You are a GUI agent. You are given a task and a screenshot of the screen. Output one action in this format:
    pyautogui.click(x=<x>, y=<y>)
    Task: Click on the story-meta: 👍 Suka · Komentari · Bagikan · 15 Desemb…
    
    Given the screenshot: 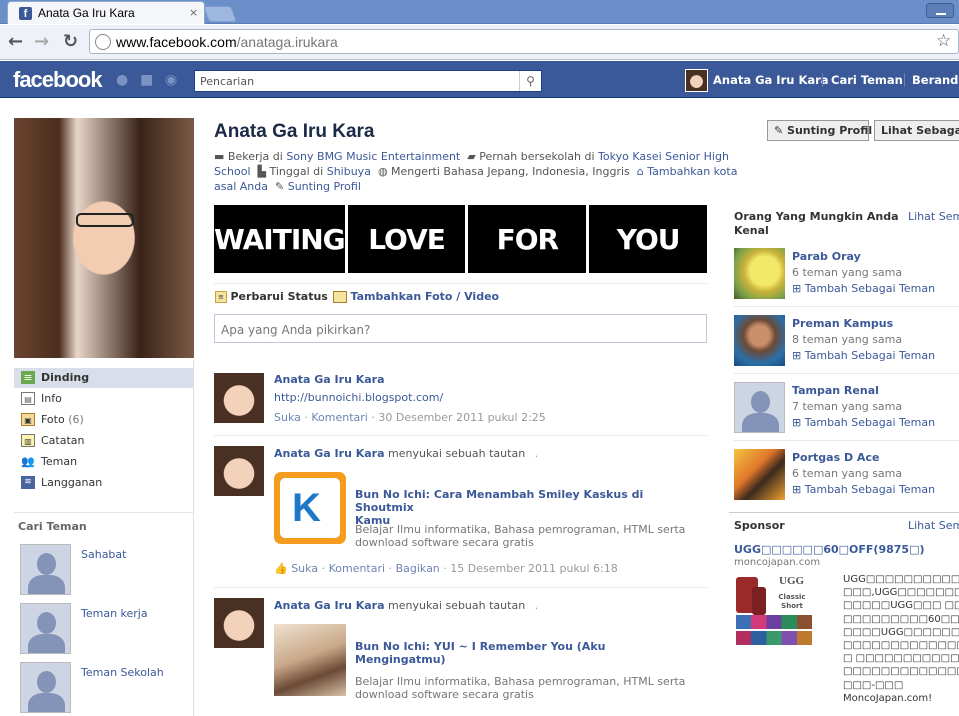 What is the action you would take?
    pyautogui.click(x=446, y=568)
    